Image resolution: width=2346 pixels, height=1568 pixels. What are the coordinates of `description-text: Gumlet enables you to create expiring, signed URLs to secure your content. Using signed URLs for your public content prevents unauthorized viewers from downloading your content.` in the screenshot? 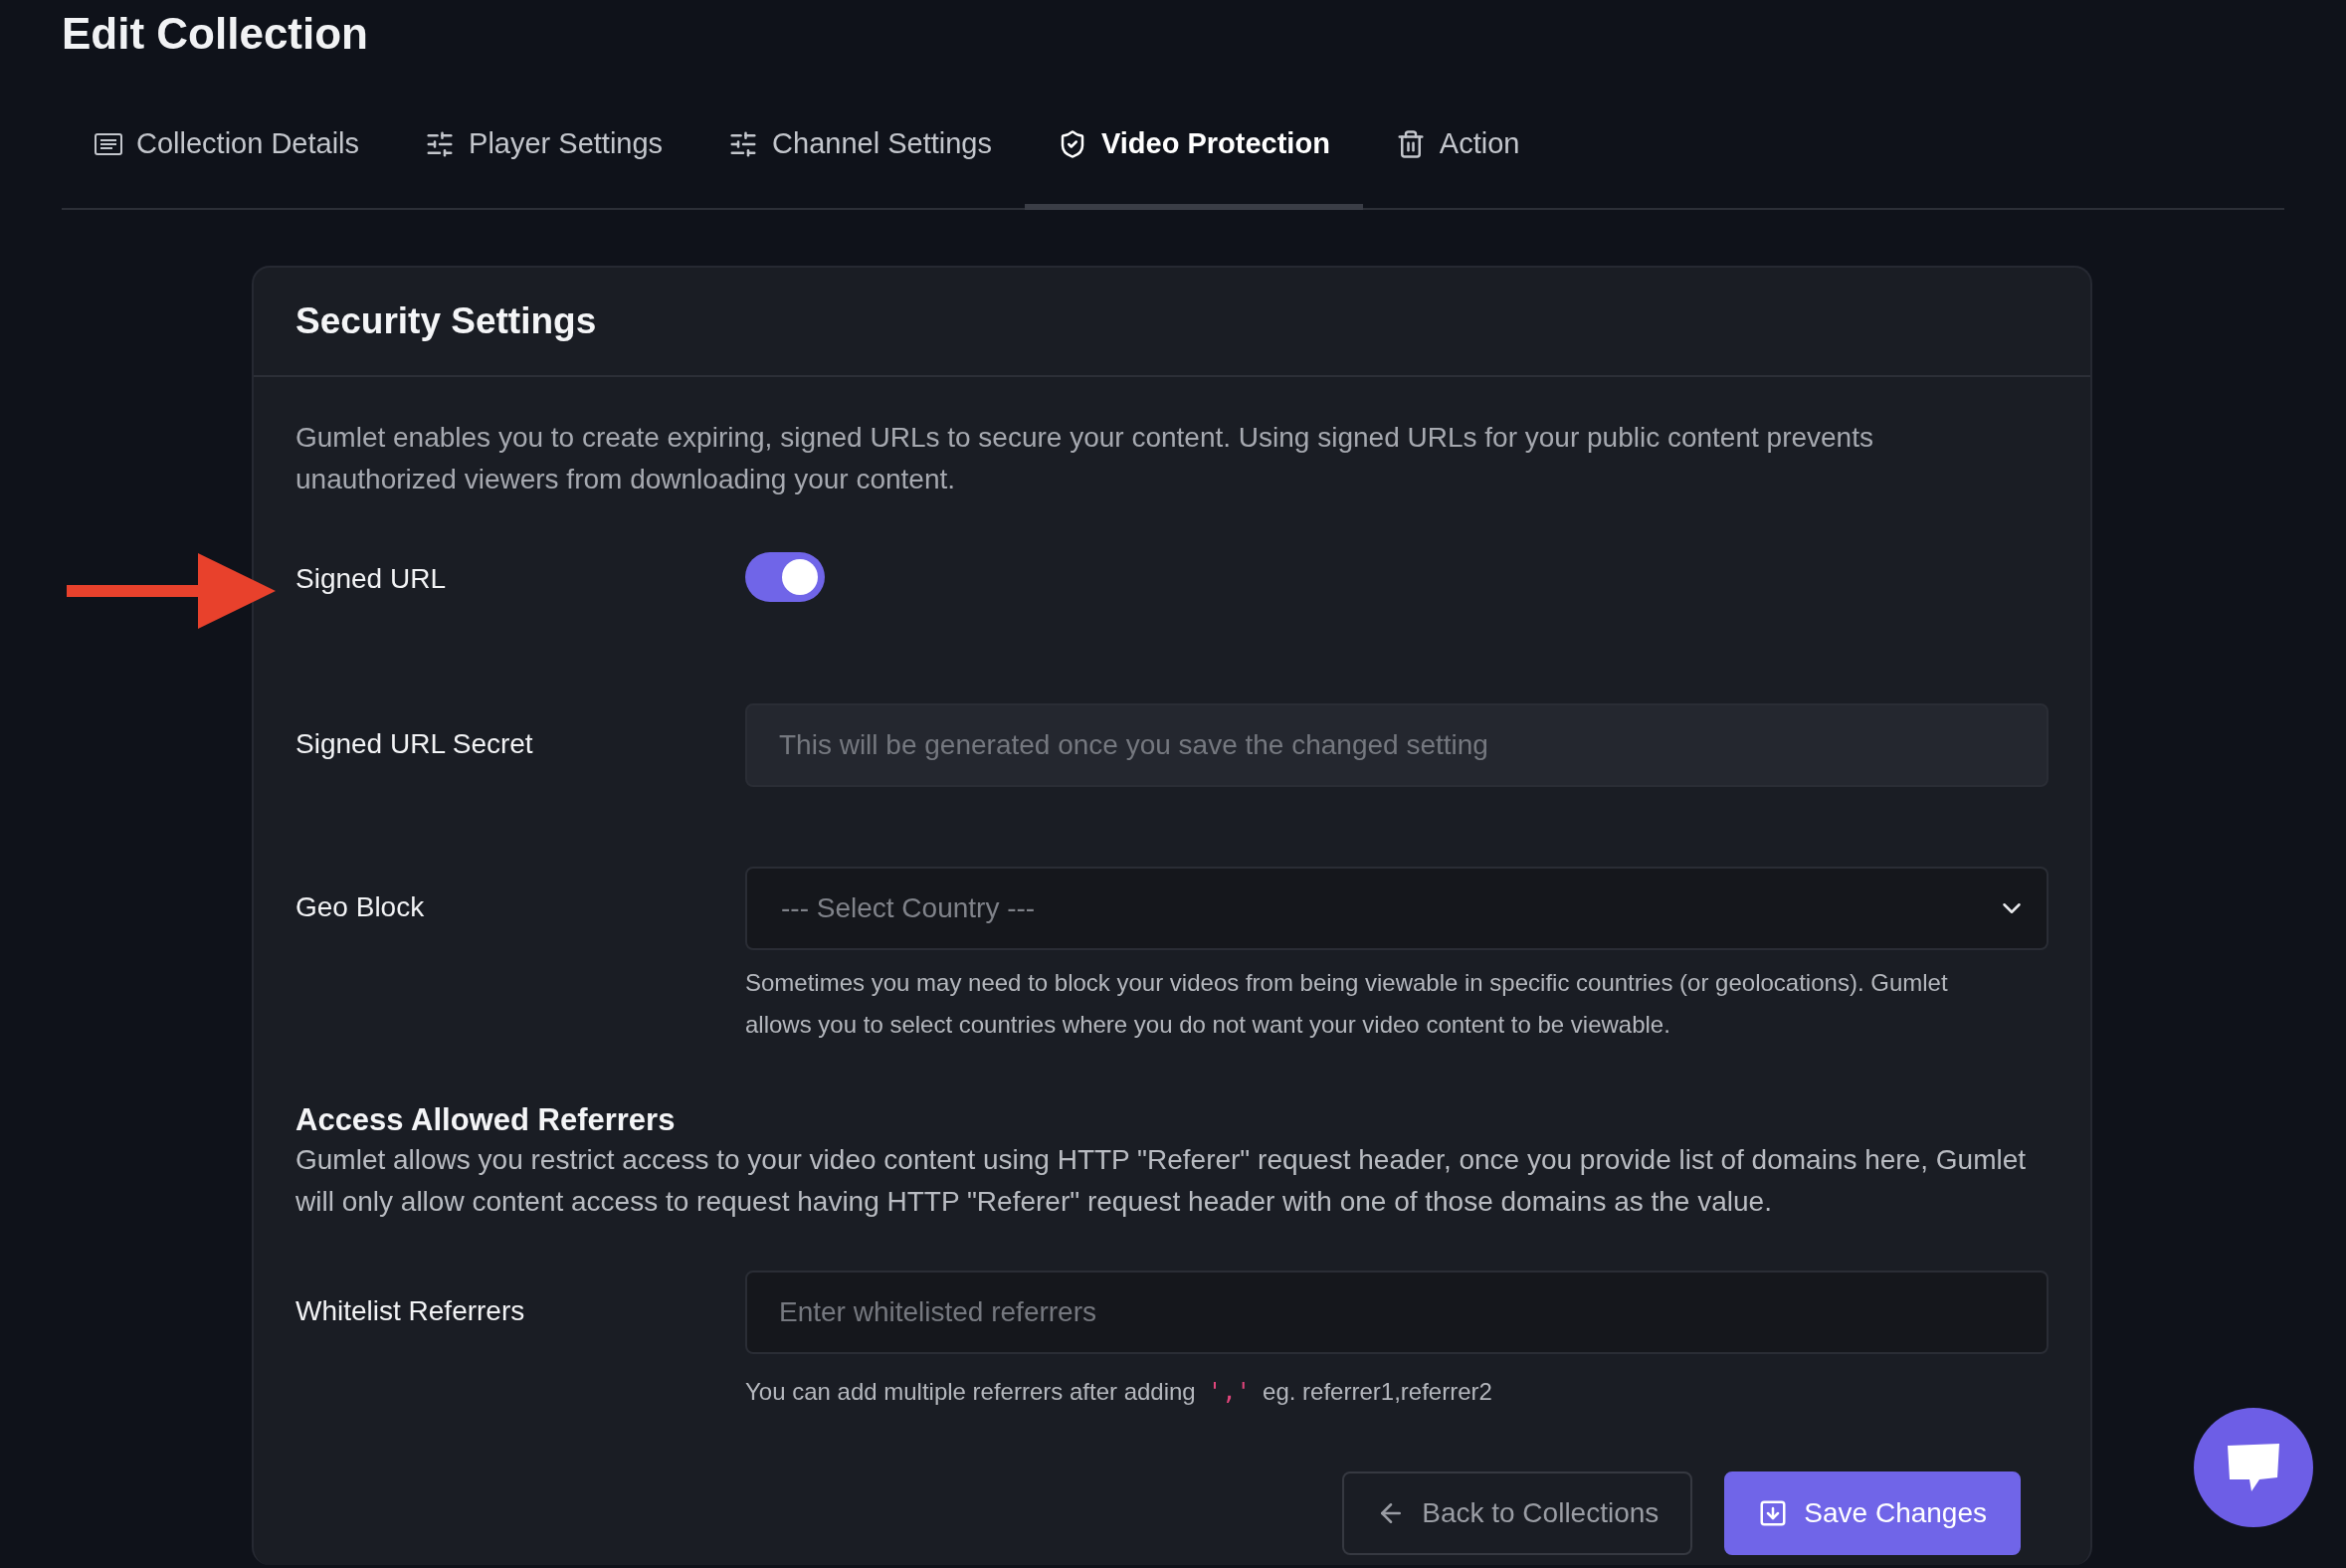 It's located at (1084, 458).